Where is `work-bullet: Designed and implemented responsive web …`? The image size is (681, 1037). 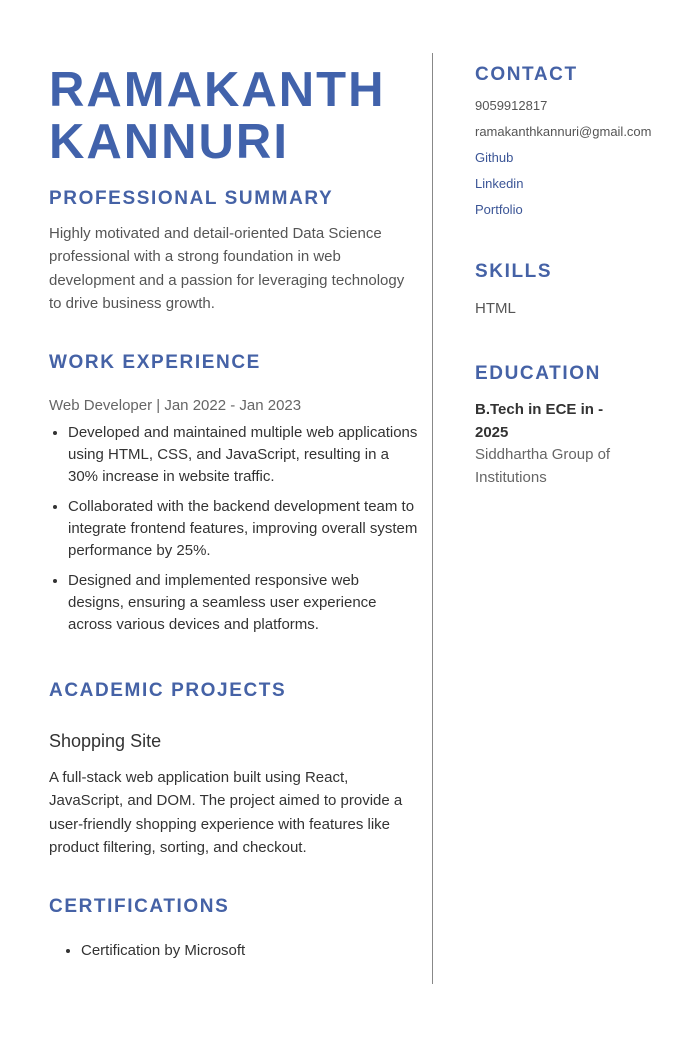
work-bullet: Designed and implemented responsive web … is located at coordinates (243, 603).